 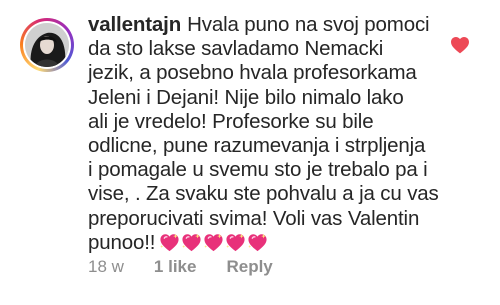 What do you see at coordinates (236, 49) in the screenshot?
I see `comment-line-2: da sto lakse savladamo Nemacki` at bounding box center [236, 49].